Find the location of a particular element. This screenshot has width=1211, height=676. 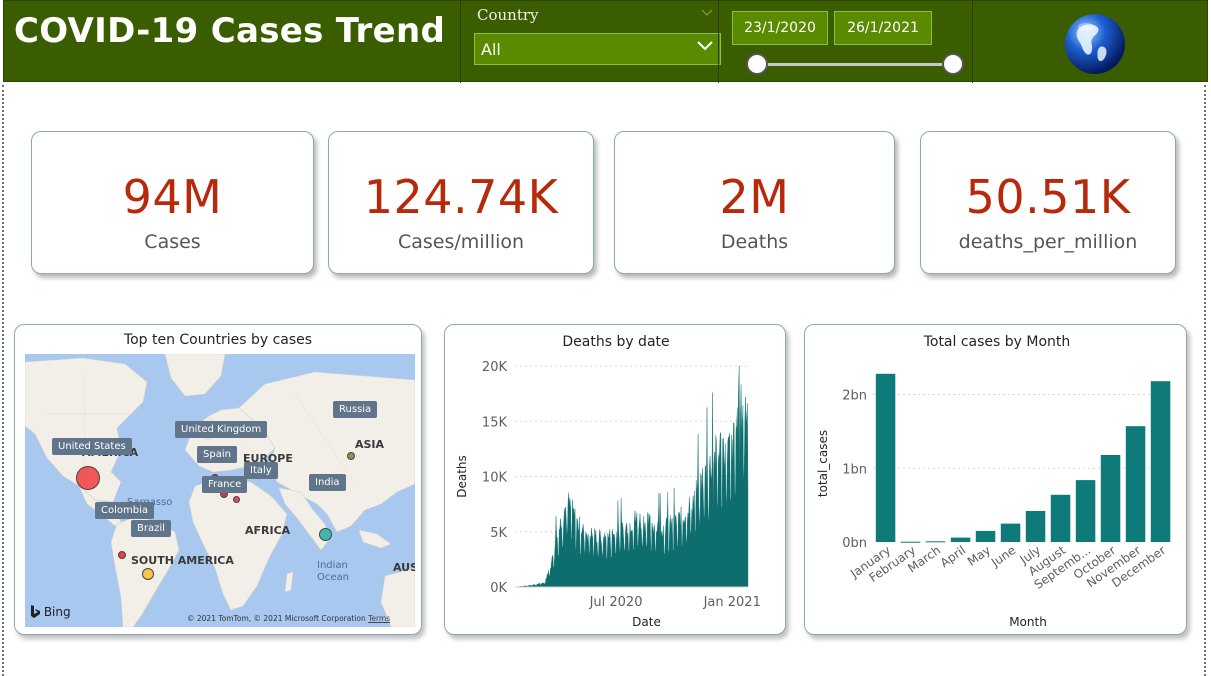

bing-attribution: Bing is located at coordinates (50, 612).